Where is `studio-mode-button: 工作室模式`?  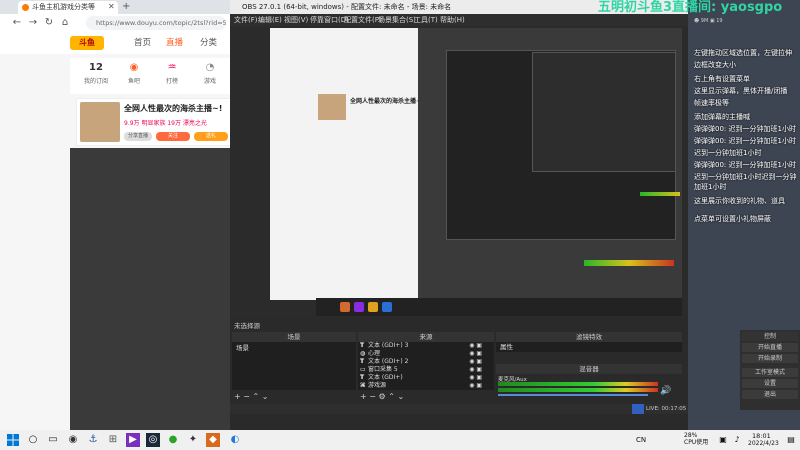 studio-mode-button: 工作室模式 is located at coordinates (770, 372).